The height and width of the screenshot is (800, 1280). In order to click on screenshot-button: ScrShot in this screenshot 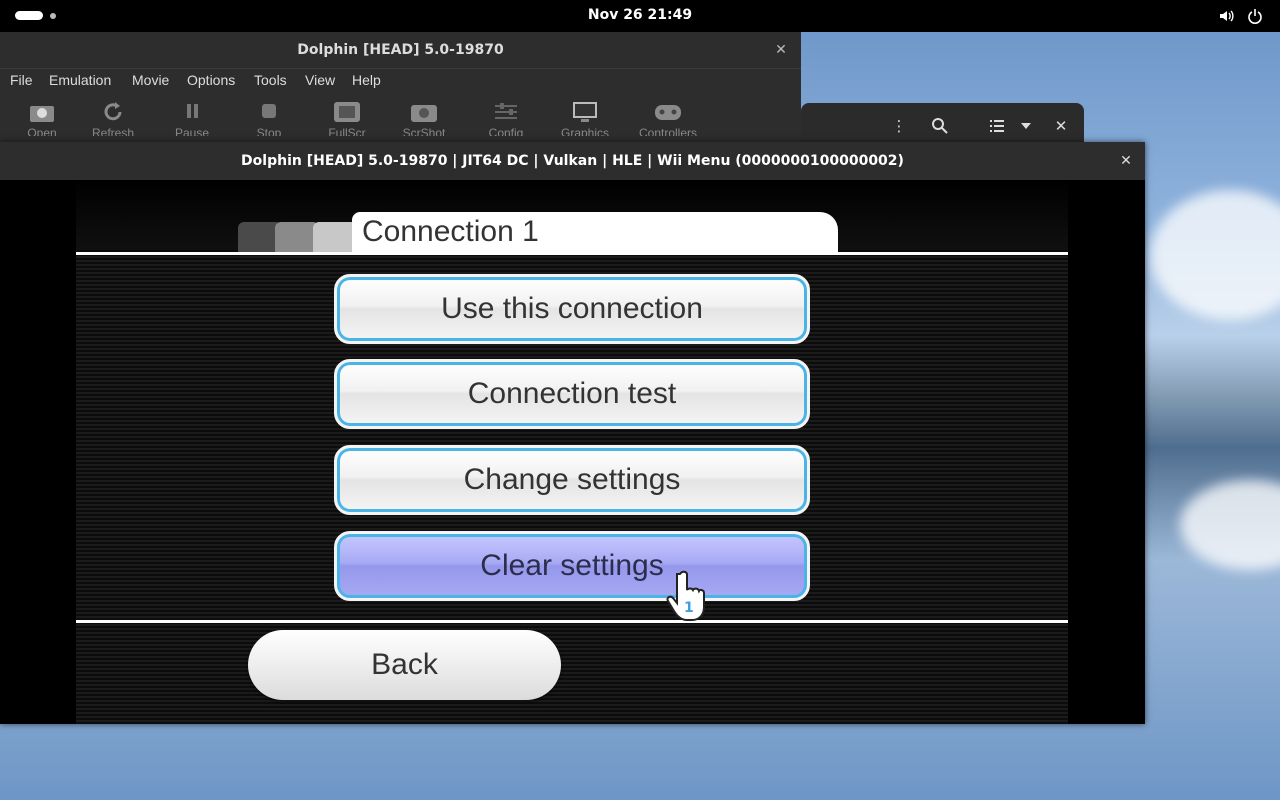, I will do `click(424, 122)`.